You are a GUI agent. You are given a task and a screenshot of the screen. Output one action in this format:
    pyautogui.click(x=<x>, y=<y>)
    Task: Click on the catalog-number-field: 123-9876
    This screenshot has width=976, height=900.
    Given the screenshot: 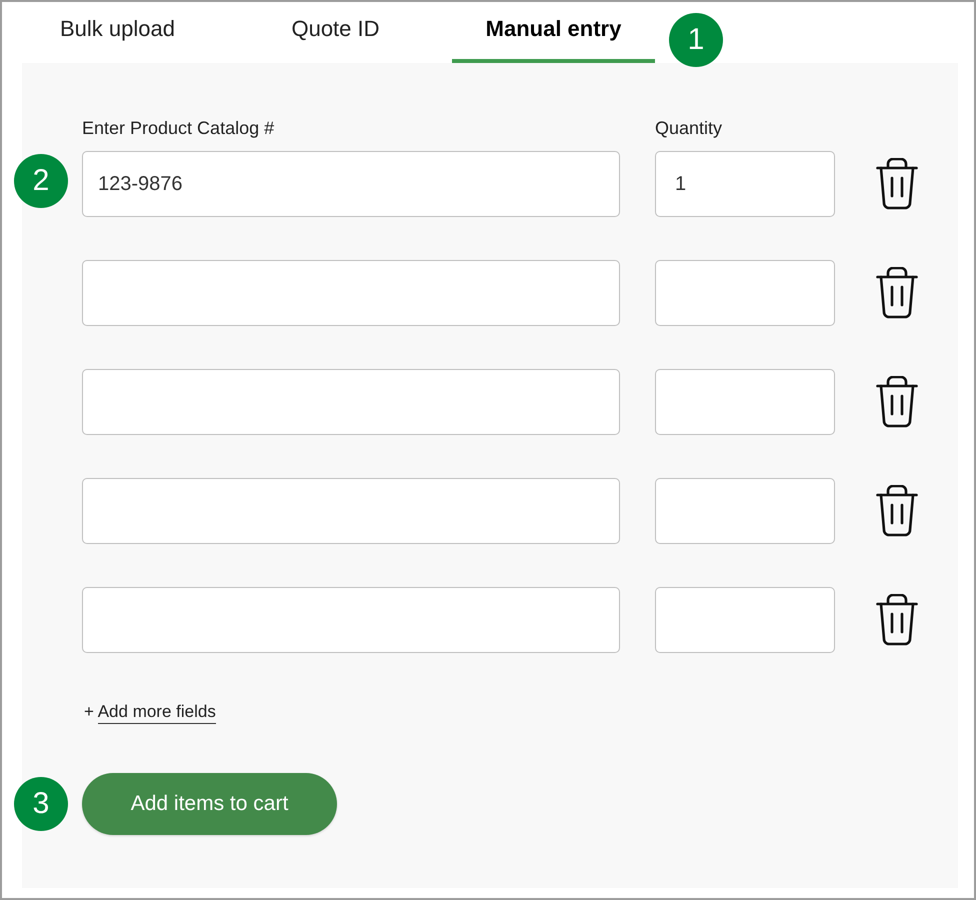 What is the action you would take?
    pyautogui.click(x=351, y=184)
    